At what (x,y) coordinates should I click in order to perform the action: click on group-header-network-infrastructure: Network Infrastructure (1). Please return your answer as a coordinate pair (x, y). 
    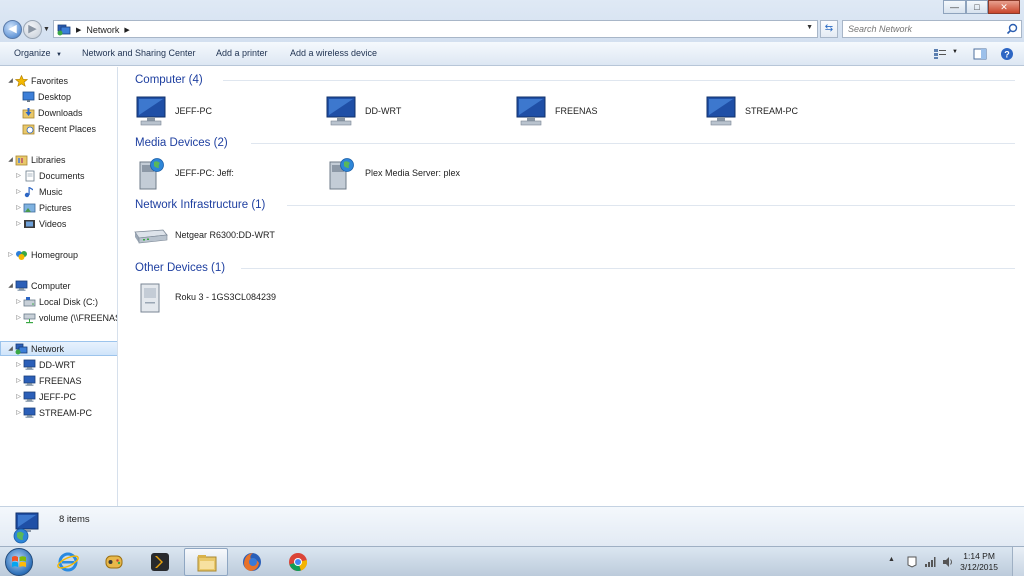
    Looking at the image, I should click on (575, 204).